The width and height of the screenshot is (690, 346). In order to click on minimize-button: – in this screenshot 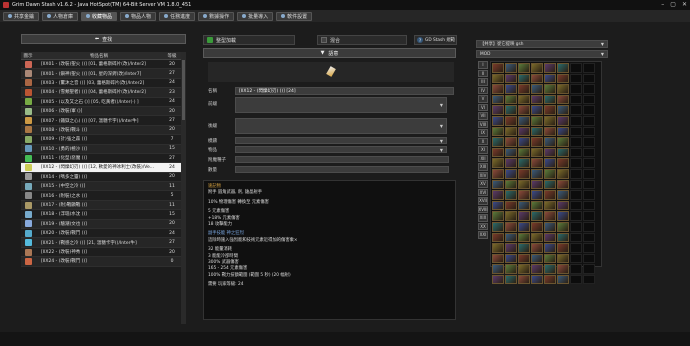, I will do `click(662, 4)`.